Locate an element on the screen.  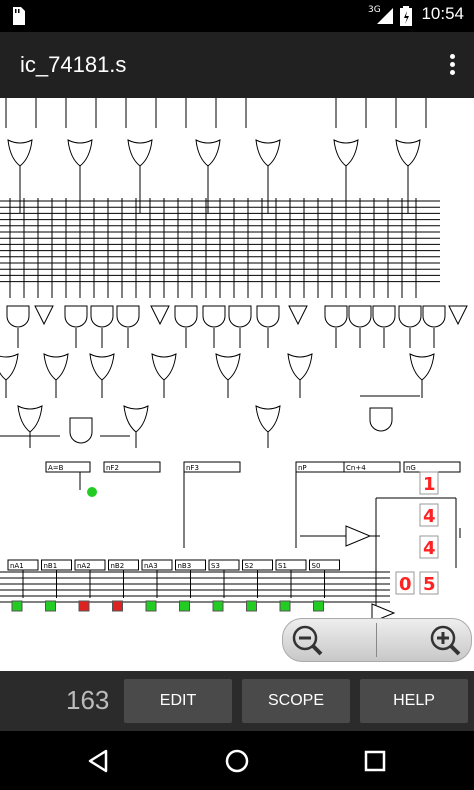
battery-icon is located at coordinates (406, 16).